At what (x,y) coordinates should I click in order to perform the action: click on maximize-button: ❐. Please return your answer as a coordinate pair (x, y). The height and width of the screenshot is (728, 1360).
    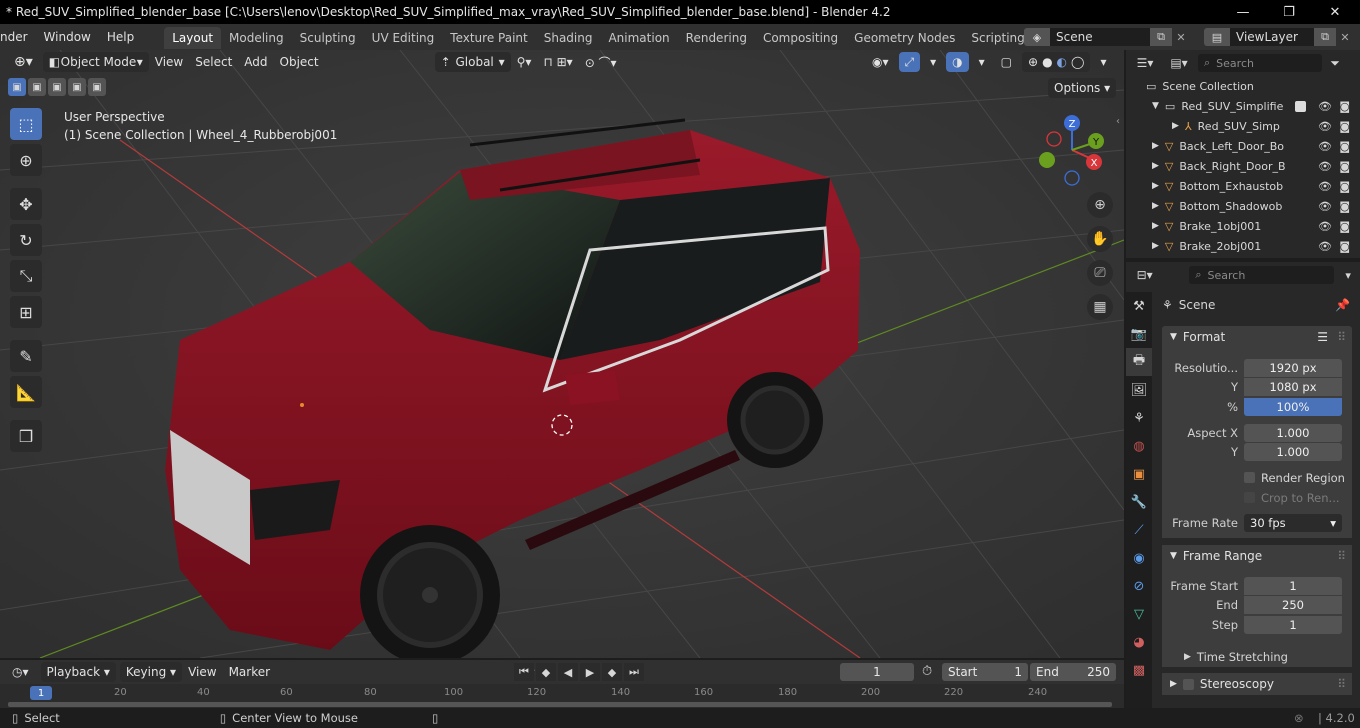
    Looking at the image, I should click on (1289, 12).